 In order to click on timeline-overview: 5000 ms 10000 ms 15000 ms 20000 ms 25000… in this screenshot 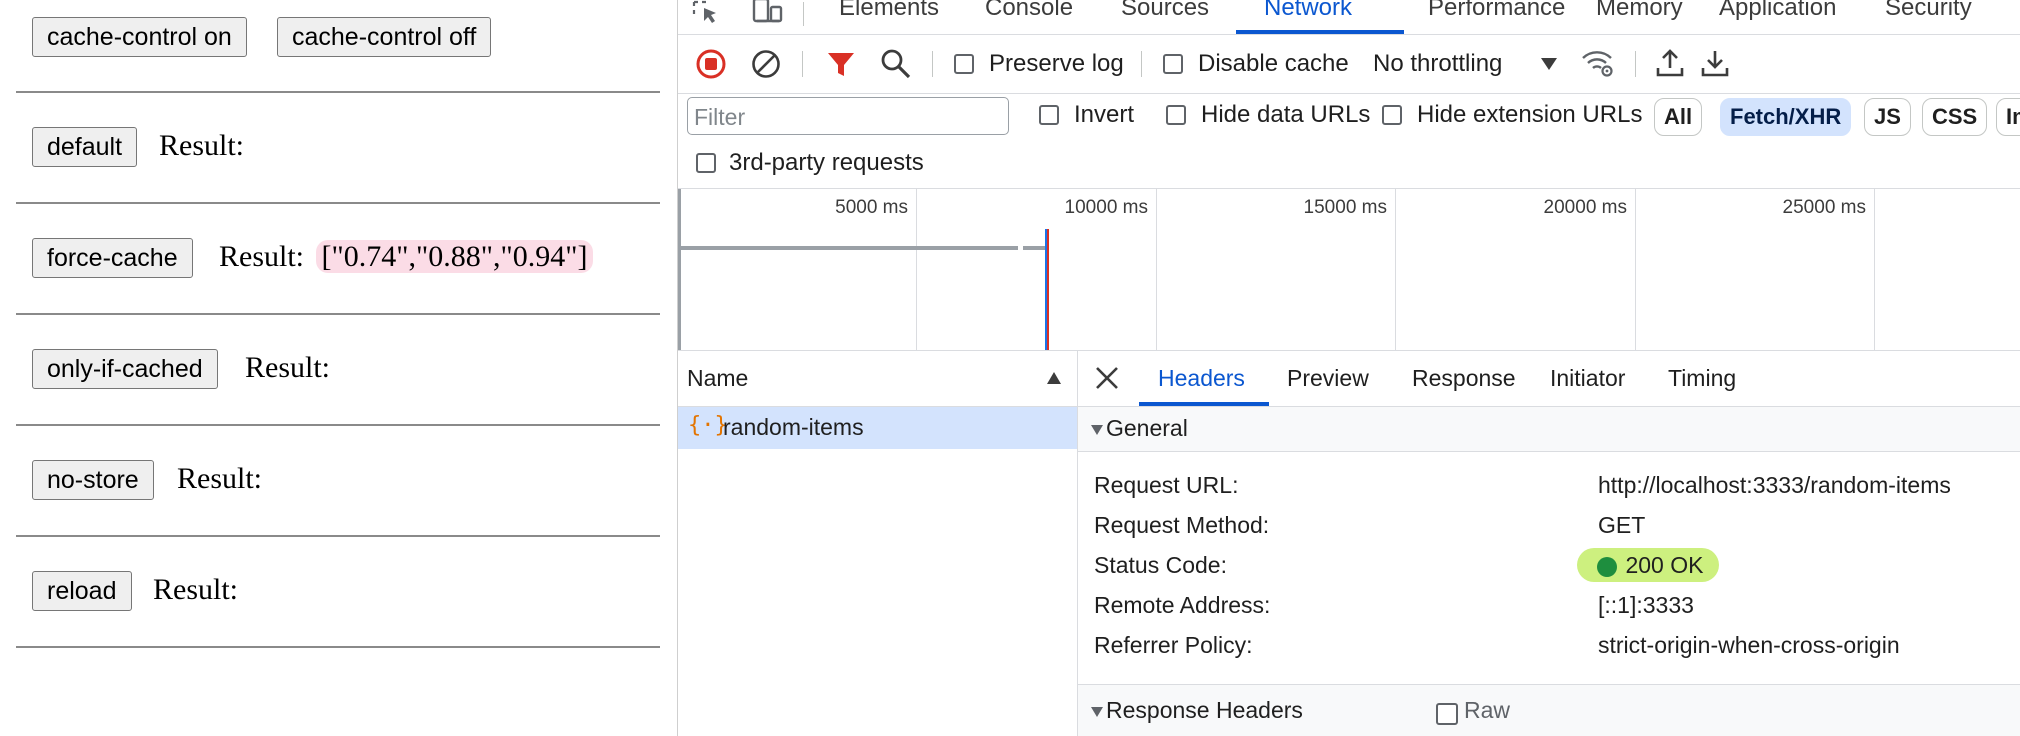, I will do `click(1349, 270)`.